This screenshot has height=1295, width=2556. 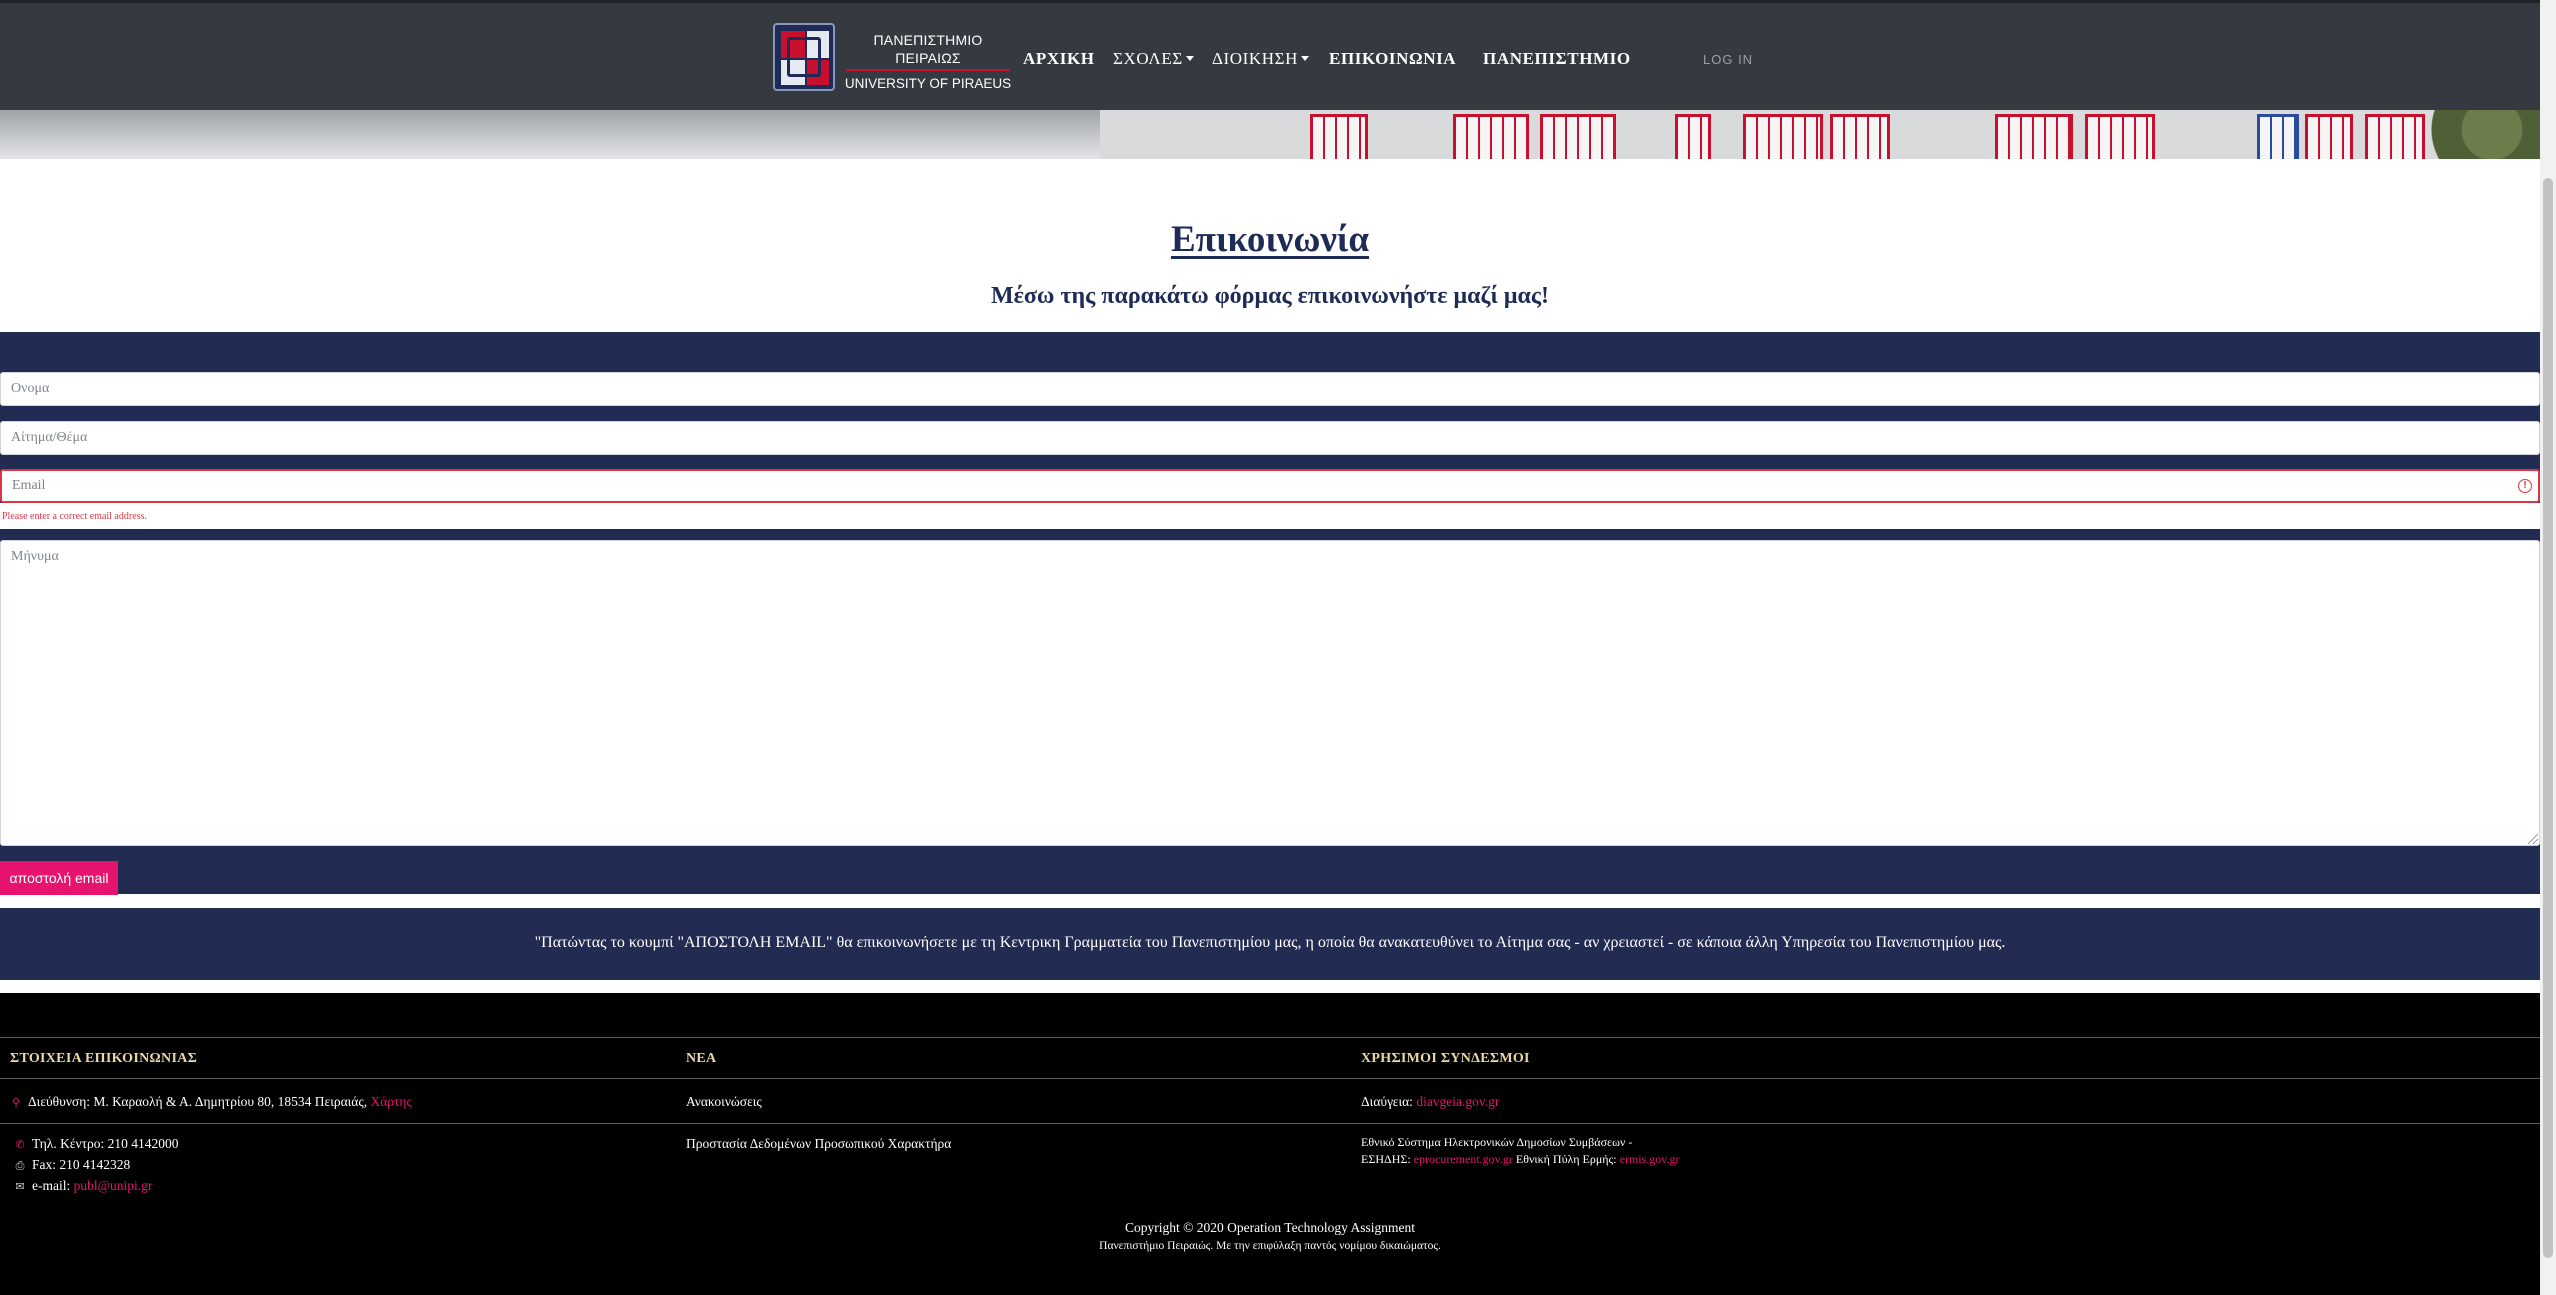 I want to click on diavgeia-link: diavgeia.gov.gr, so click(x=1457, y=1101).